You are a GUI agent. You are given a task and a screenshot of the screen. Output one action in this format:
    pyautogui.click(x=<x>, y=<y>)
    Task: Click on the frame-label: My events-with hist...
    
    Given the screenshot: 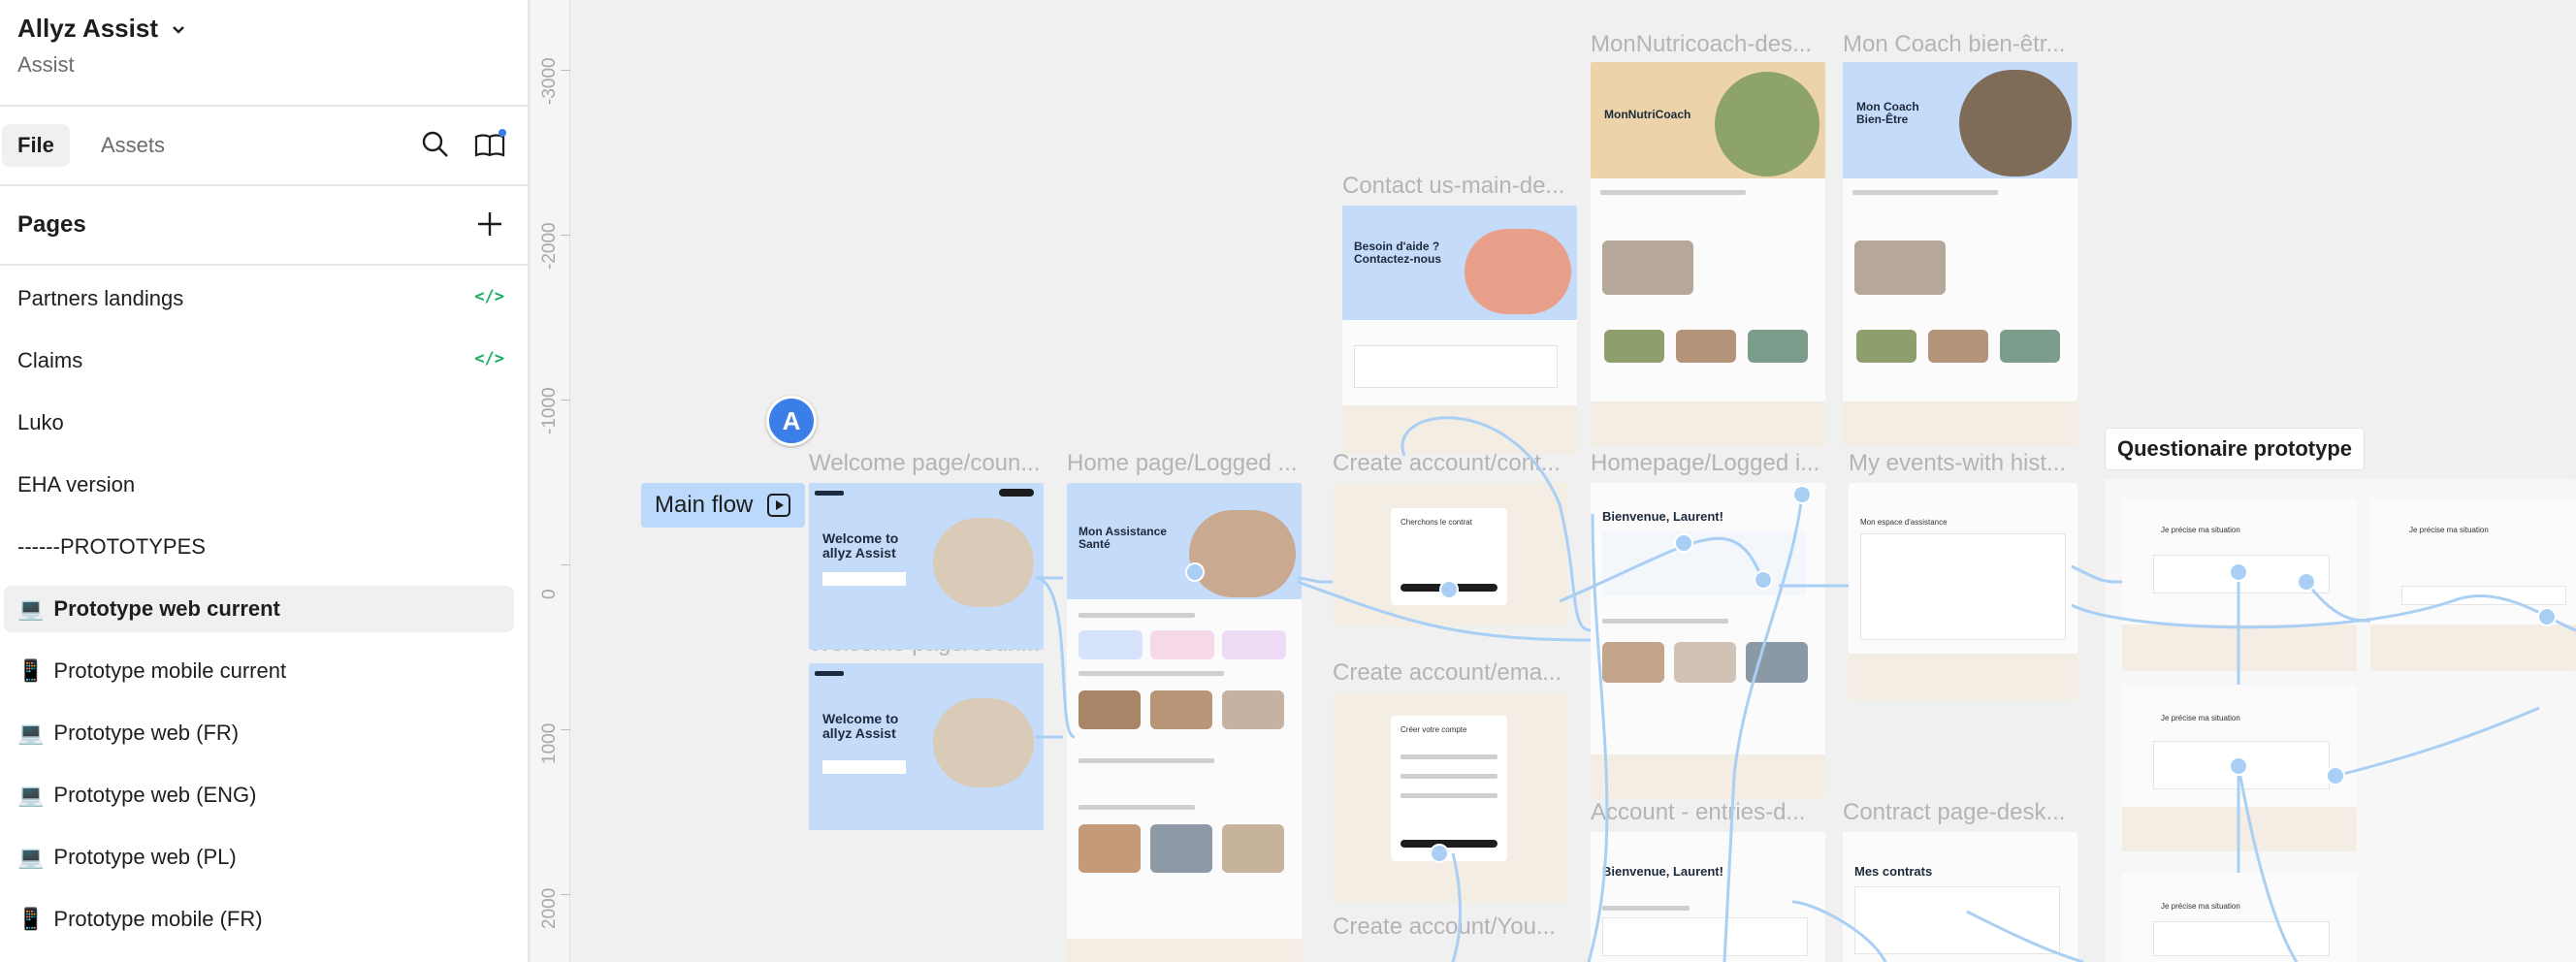 What is the action you would take?
    pyautogui.click(x=1957, y=463)
    